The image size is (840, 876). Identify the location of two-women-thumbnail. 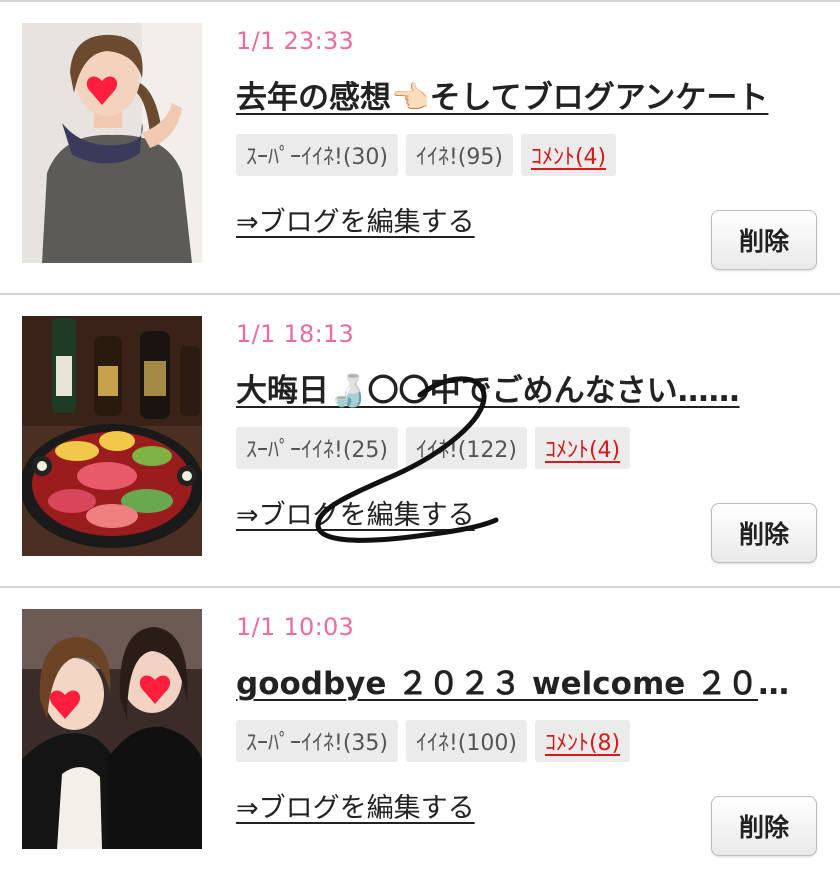
(112, 729).